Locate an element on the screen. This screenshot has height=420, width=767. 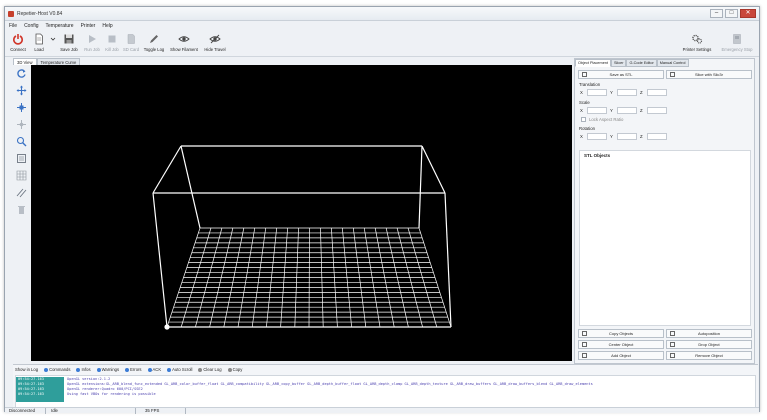
clear-log-button: Clear Log is located at coordinates (210, 370).